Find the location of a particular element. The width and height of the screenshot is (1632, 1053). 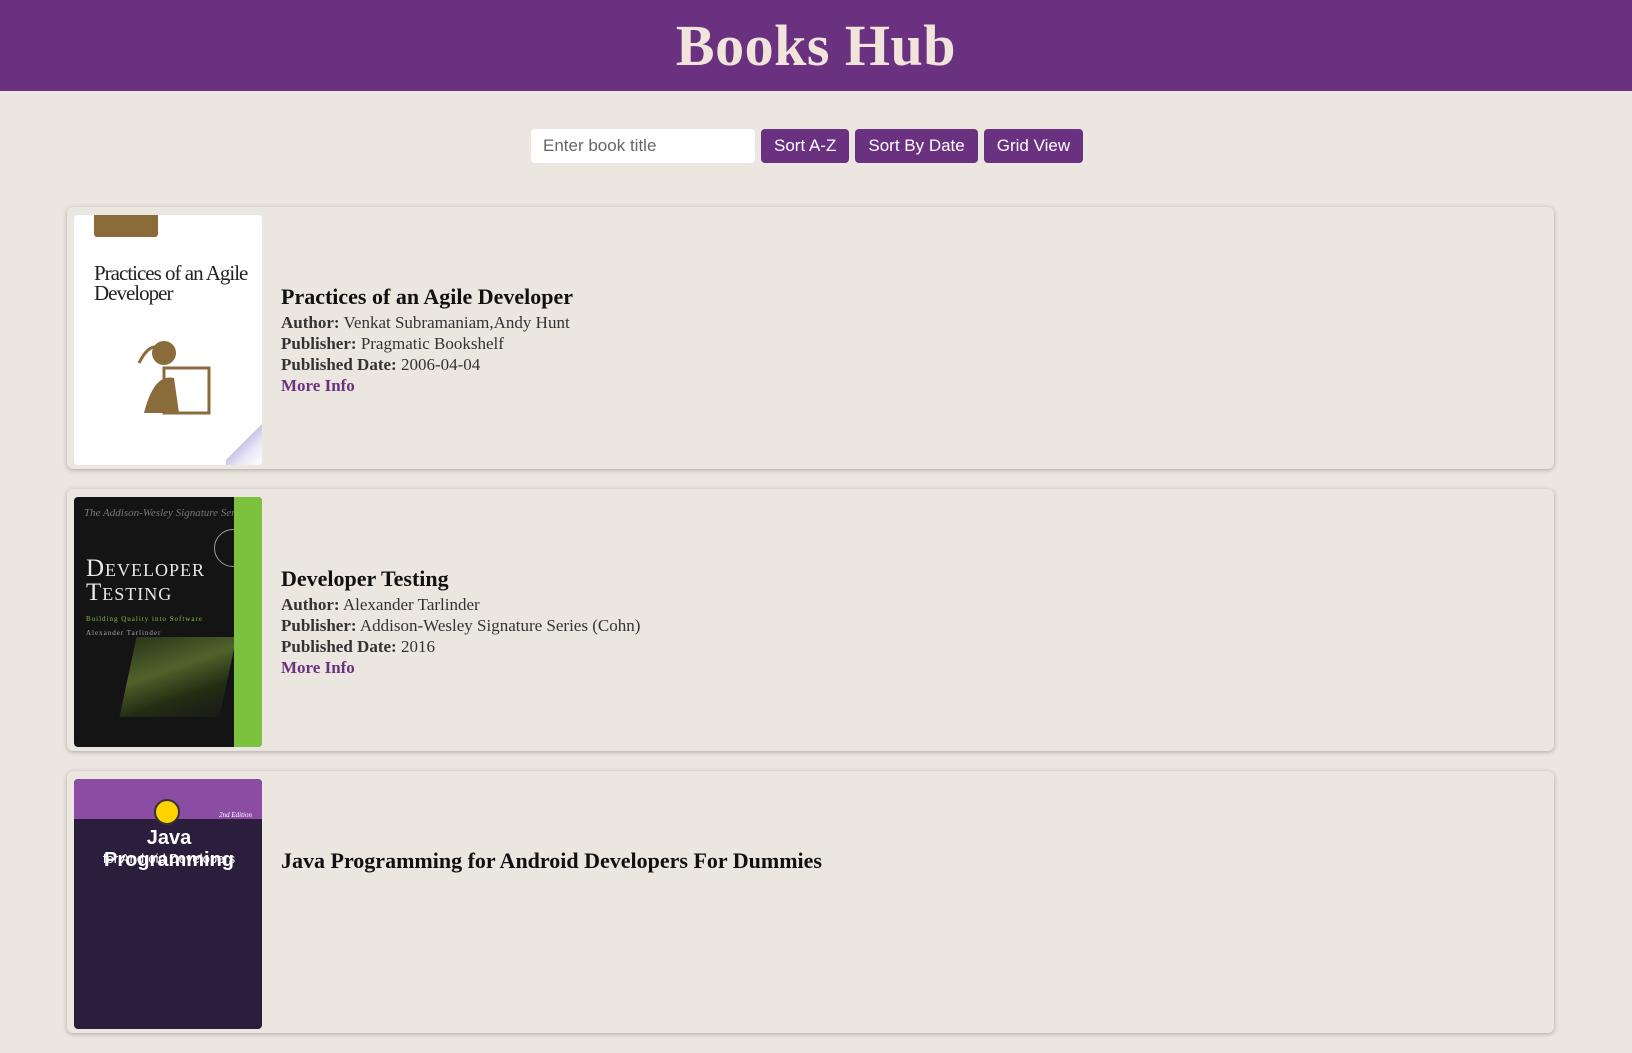

book-author-row: Author: Venkat Subramaniam,Andy Hunt is located at coordinates (427, 322).